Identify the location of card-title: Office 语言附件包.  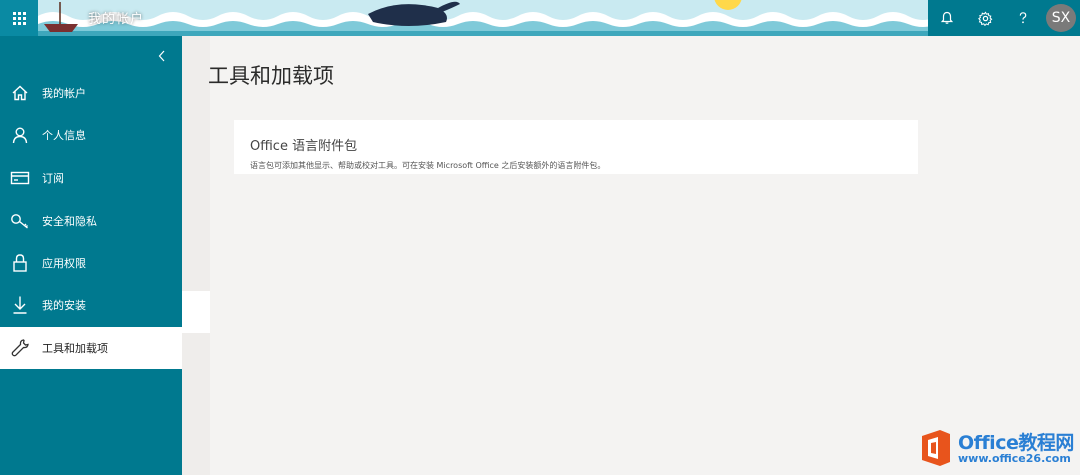
(304, 146).